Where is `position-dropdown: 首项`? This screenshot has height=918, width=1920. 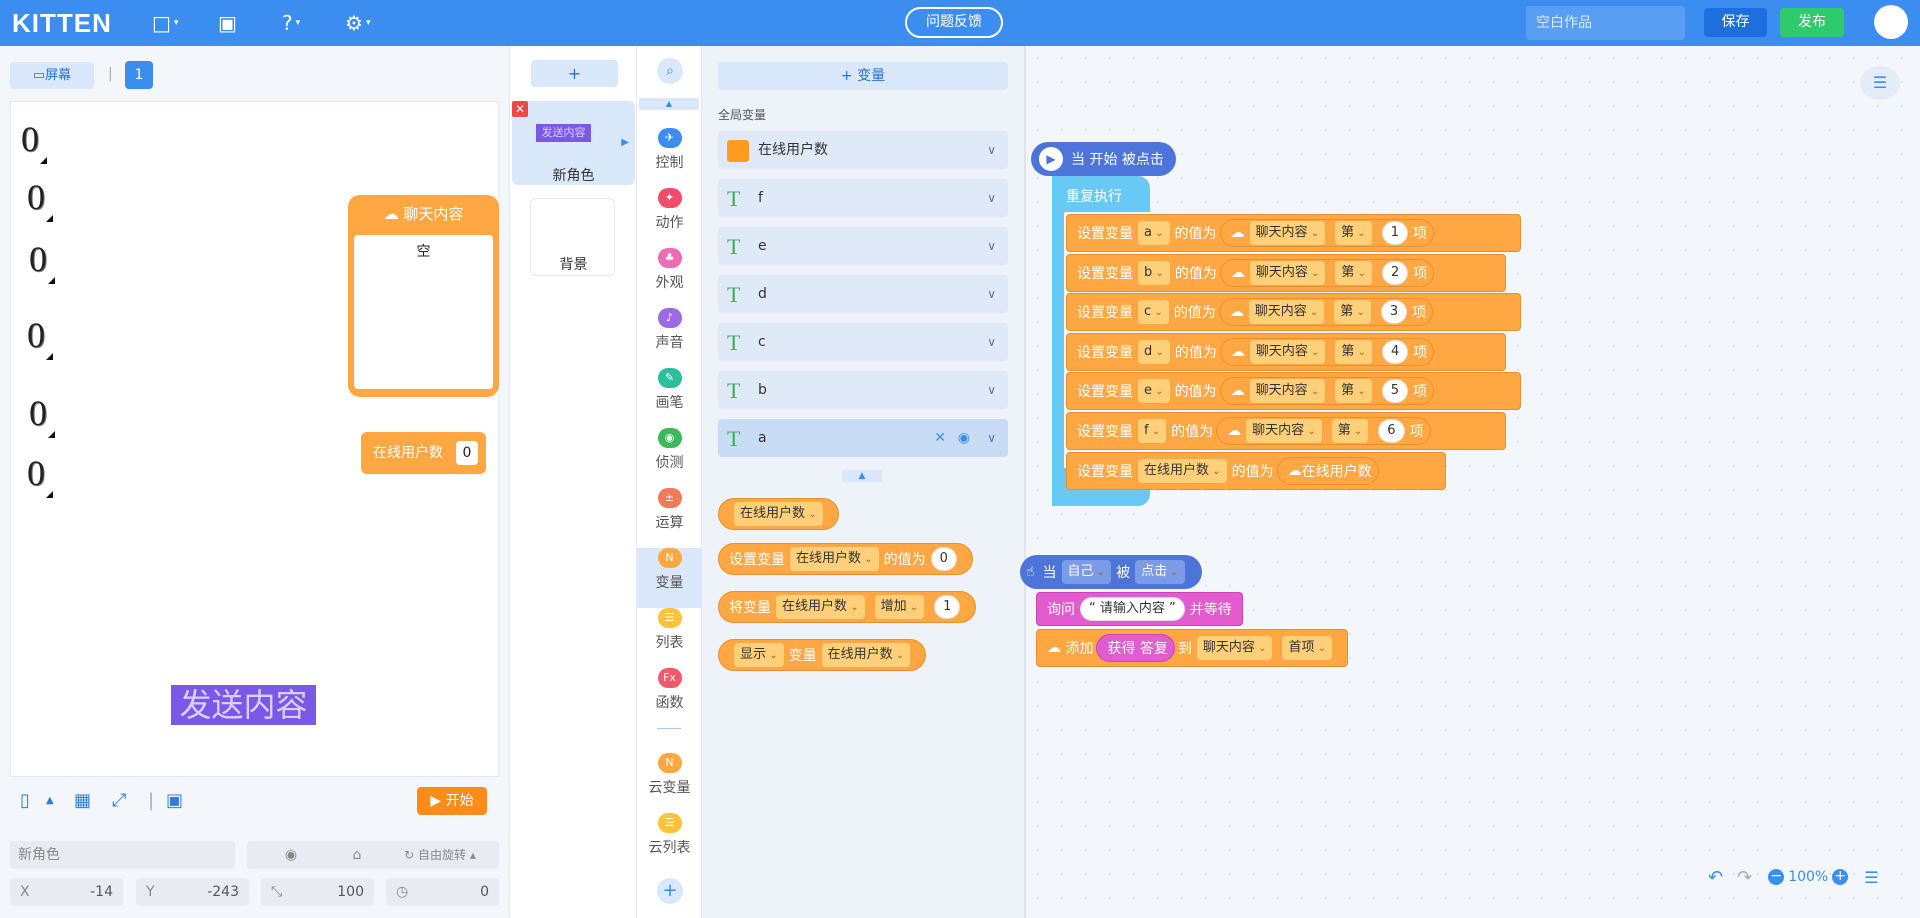
position-dropdown: 首项 is located at coordinates (1307, 648).